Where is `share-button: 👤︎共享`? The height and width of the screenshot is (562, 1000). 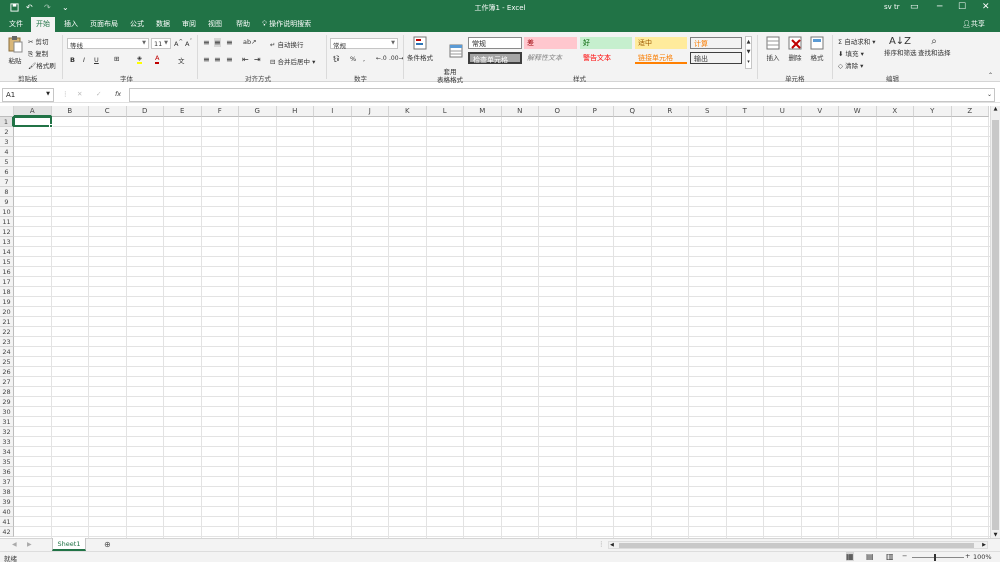 share-button: 👤︎共享 is located at coordinates (973, 24).